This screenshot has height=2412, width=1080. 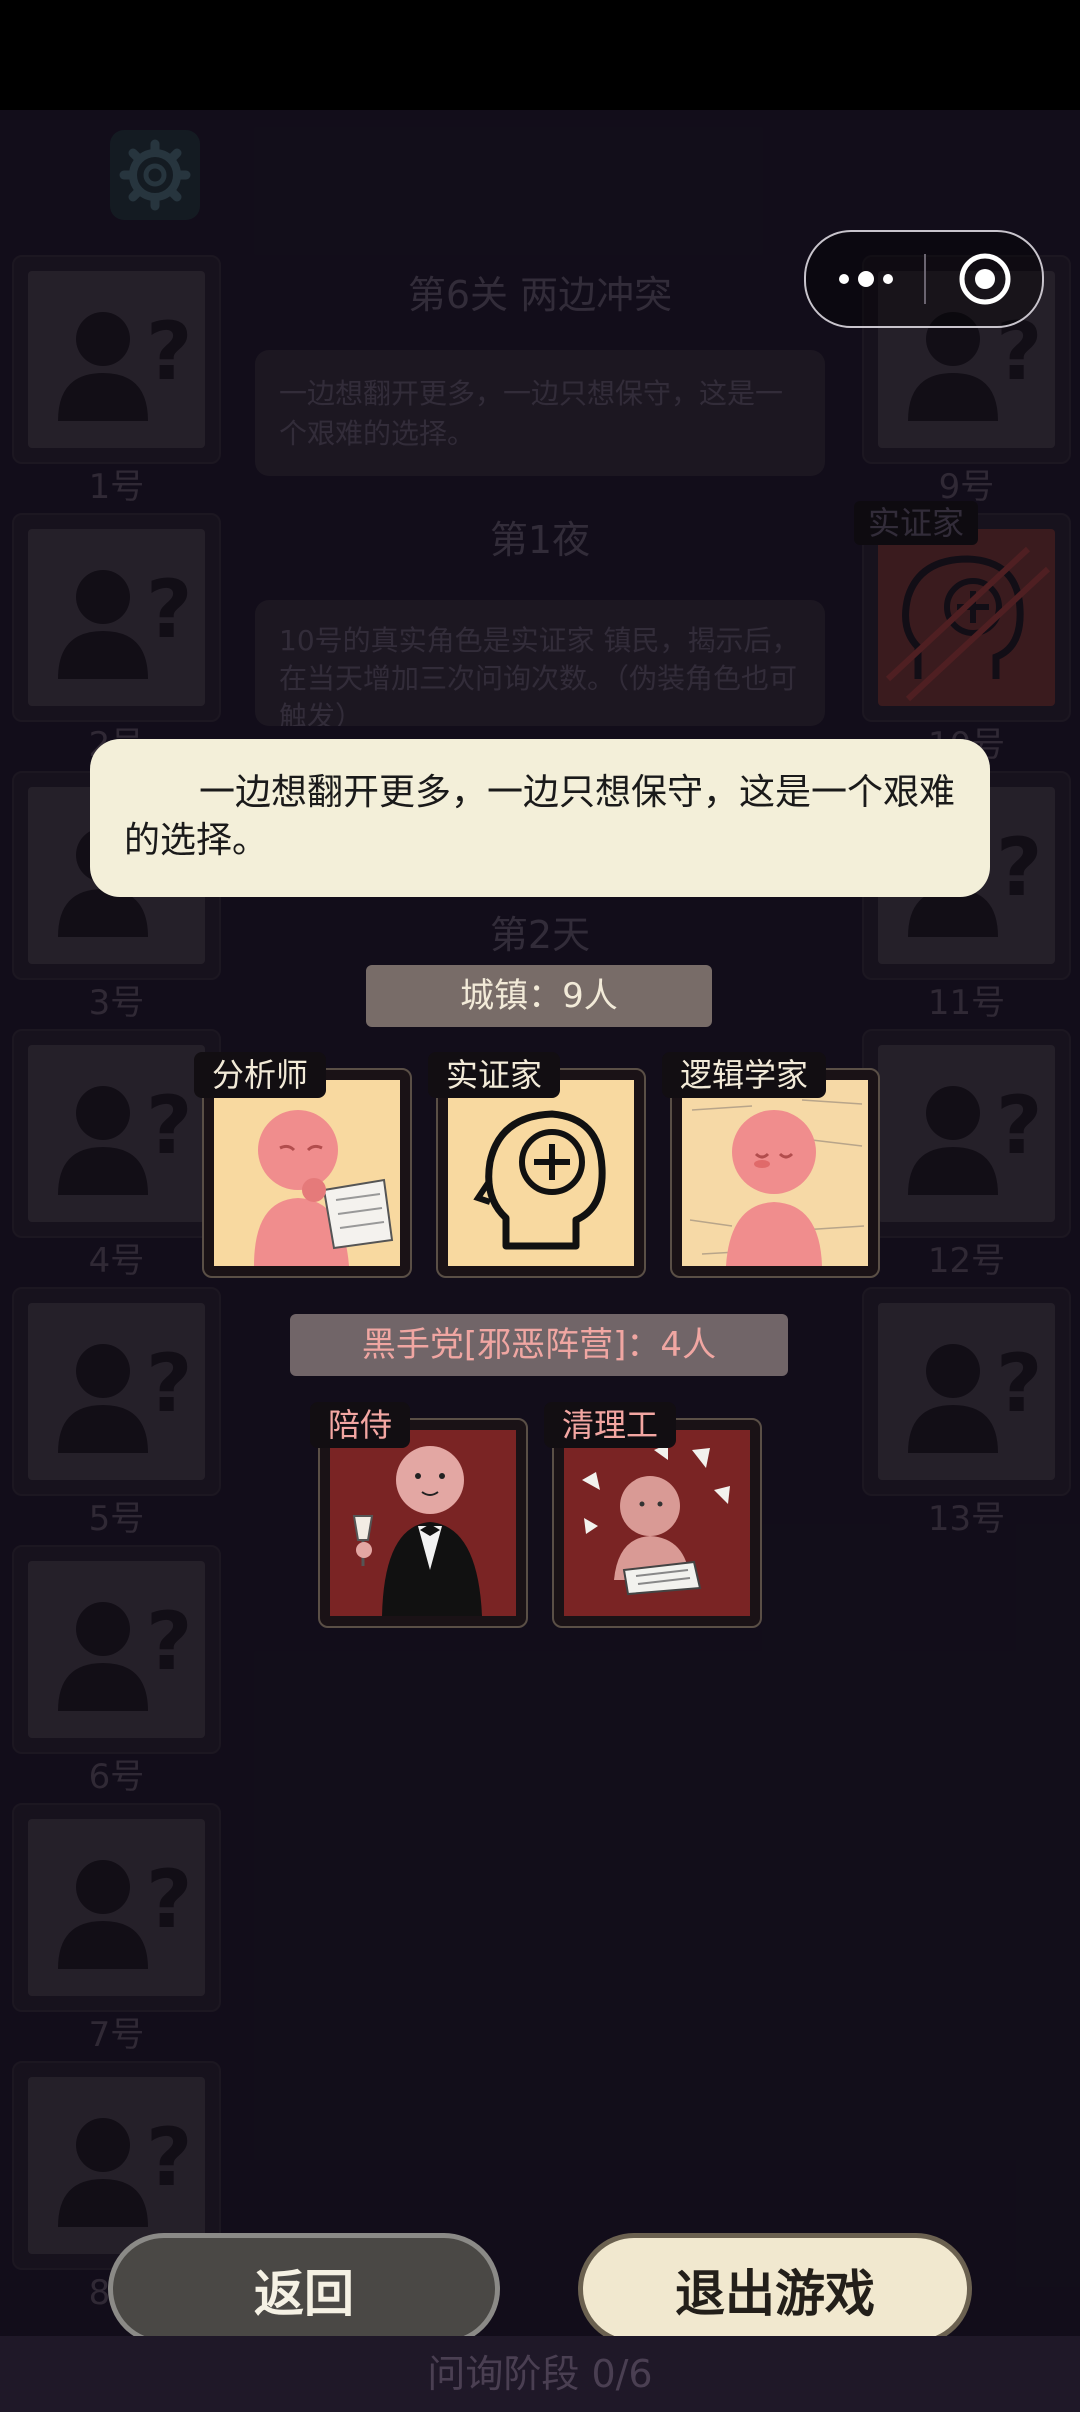 What do you see at coordinates (540, 2374) in the screenshot?
I see `phase-indicator: 问询阶段 0/6` at bounding box center [540, 2374].